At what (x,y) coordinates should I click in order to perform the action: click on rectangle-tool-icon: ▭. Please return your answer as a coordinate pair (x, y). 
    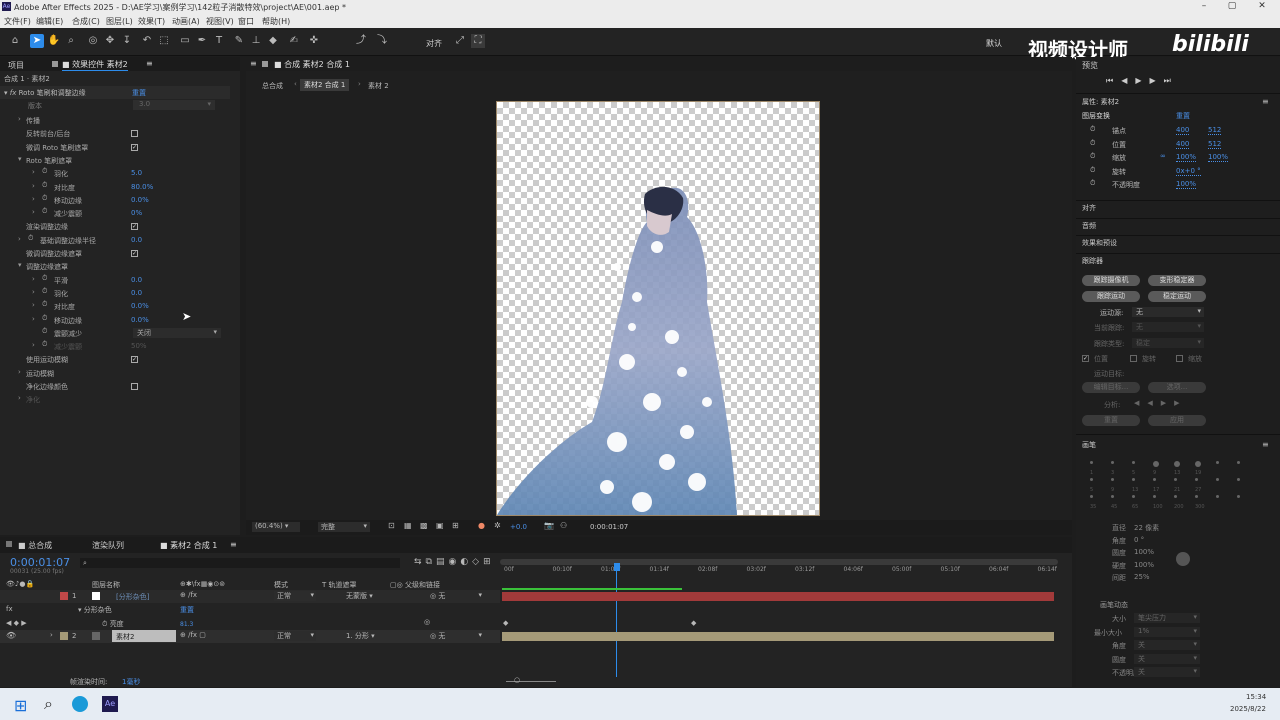
    Looking at the image, I should click on (185, 41).